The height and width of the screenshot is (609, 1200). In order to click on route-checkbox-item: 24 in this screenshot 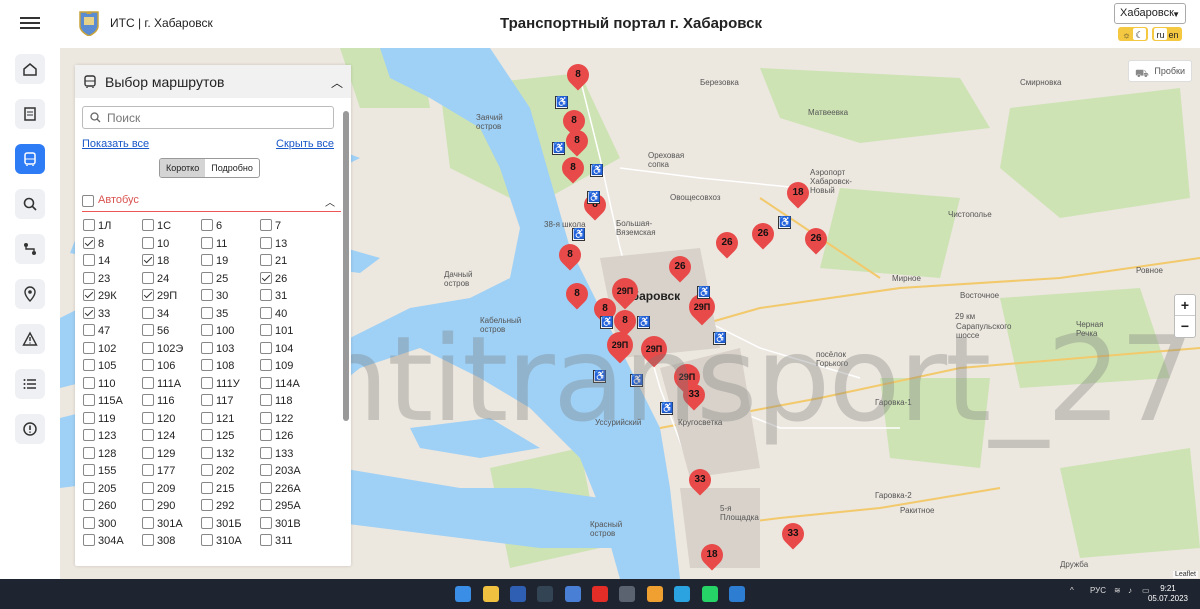, I will do `click(171, 279)`.